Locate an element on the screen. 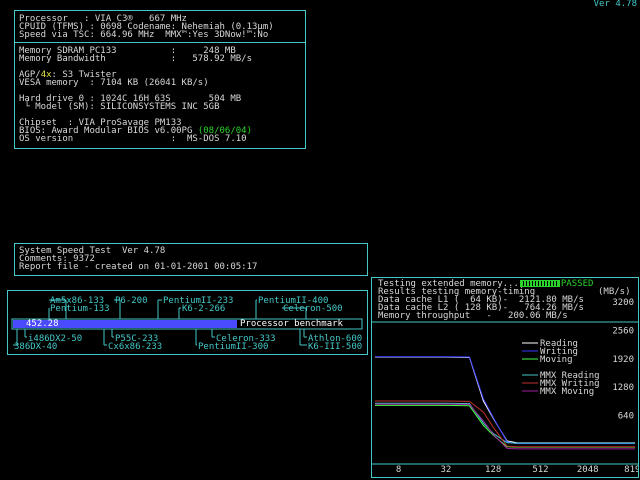  divider is located at coordinates (160, 42).